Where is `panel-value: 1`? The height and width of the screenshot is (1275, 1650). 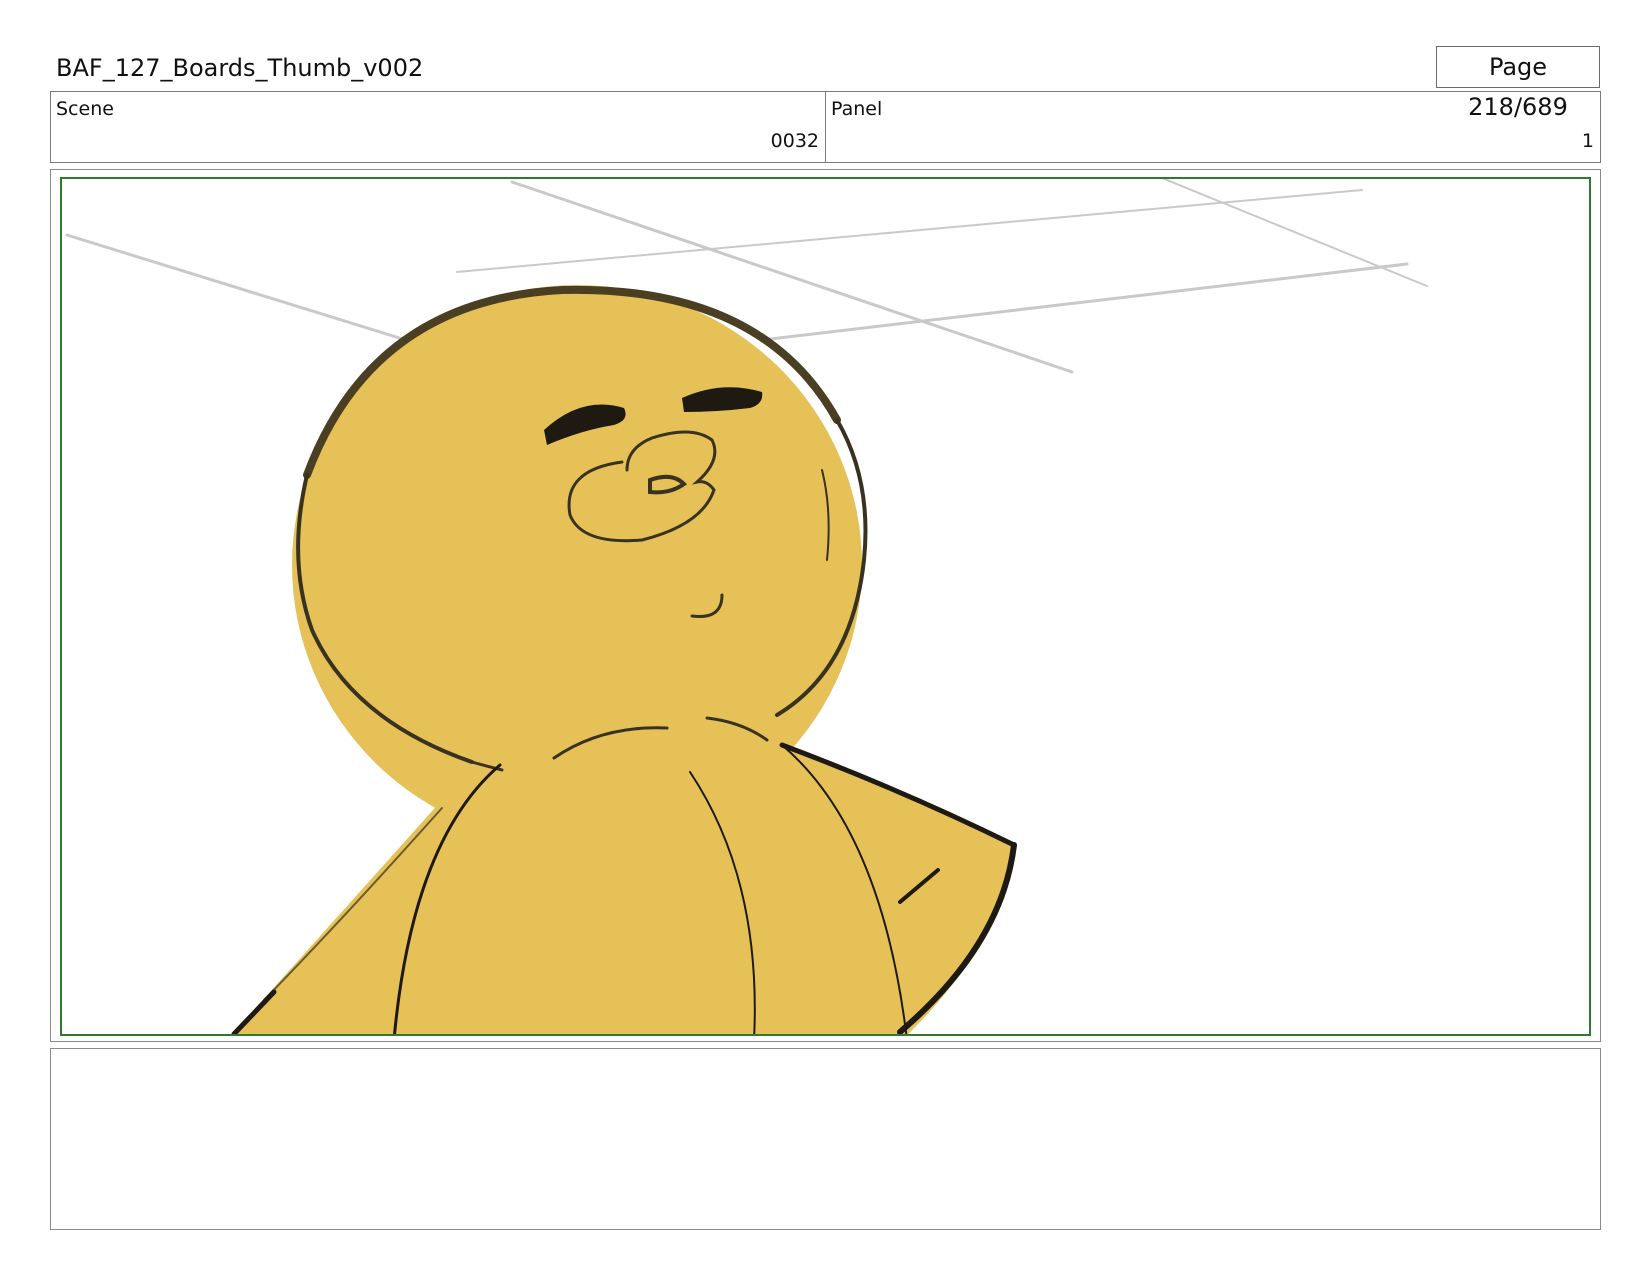 panel-value: 1 is located at coordinates (1587, 141).